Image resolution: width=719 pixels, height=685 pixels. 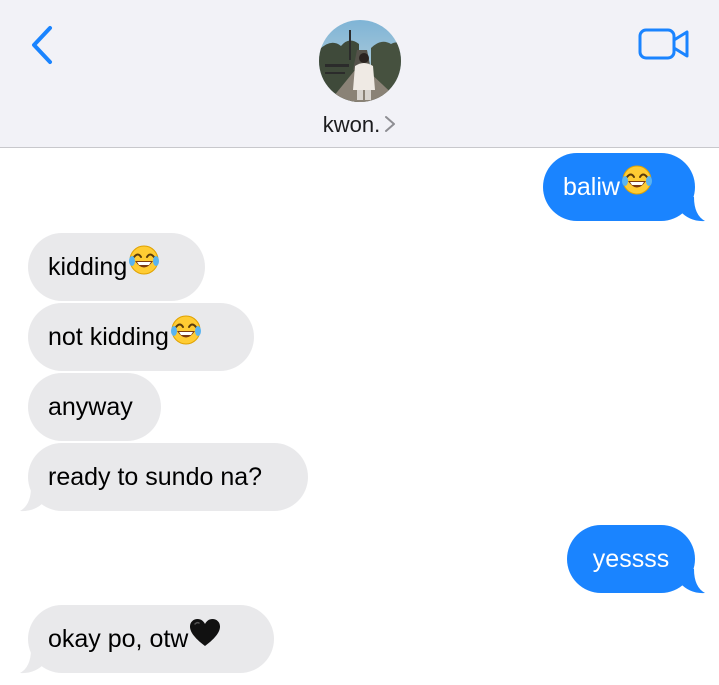 I want to click on message-bubble-incoming: not kidding, so click(x=141, y=337).